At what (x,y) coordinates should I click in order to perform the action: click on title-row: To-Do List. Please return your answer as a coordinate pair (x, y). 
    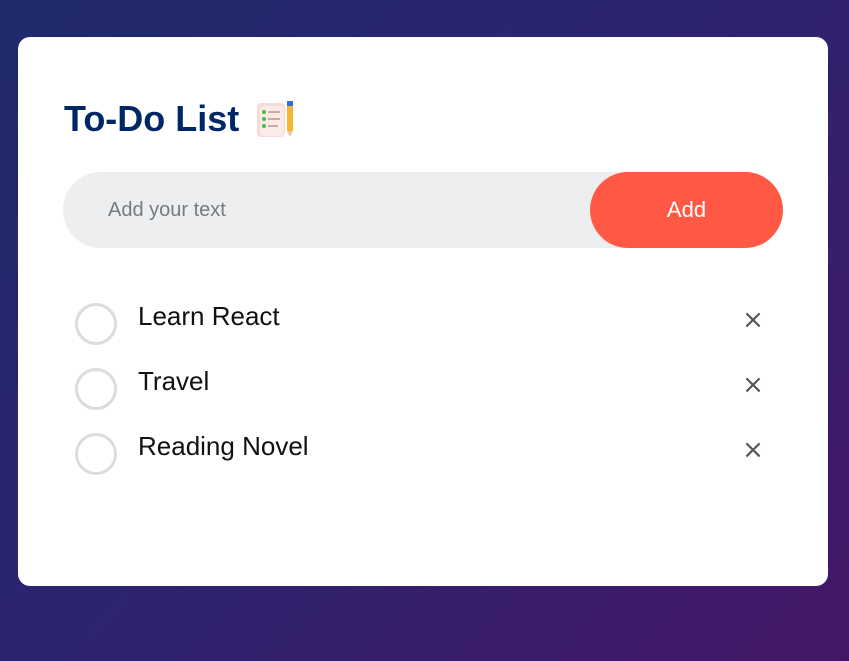
    Looking at the image, I should click on (180, 119).